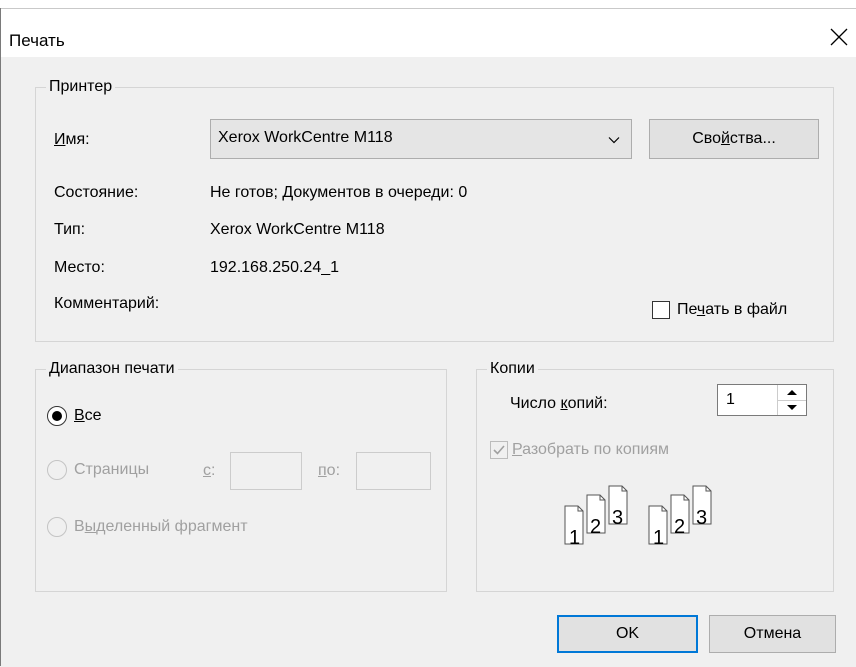  What do you see at coordinates (839, 37) in the screenshot?
I see `close-icon` at bounding box center [839, 37].